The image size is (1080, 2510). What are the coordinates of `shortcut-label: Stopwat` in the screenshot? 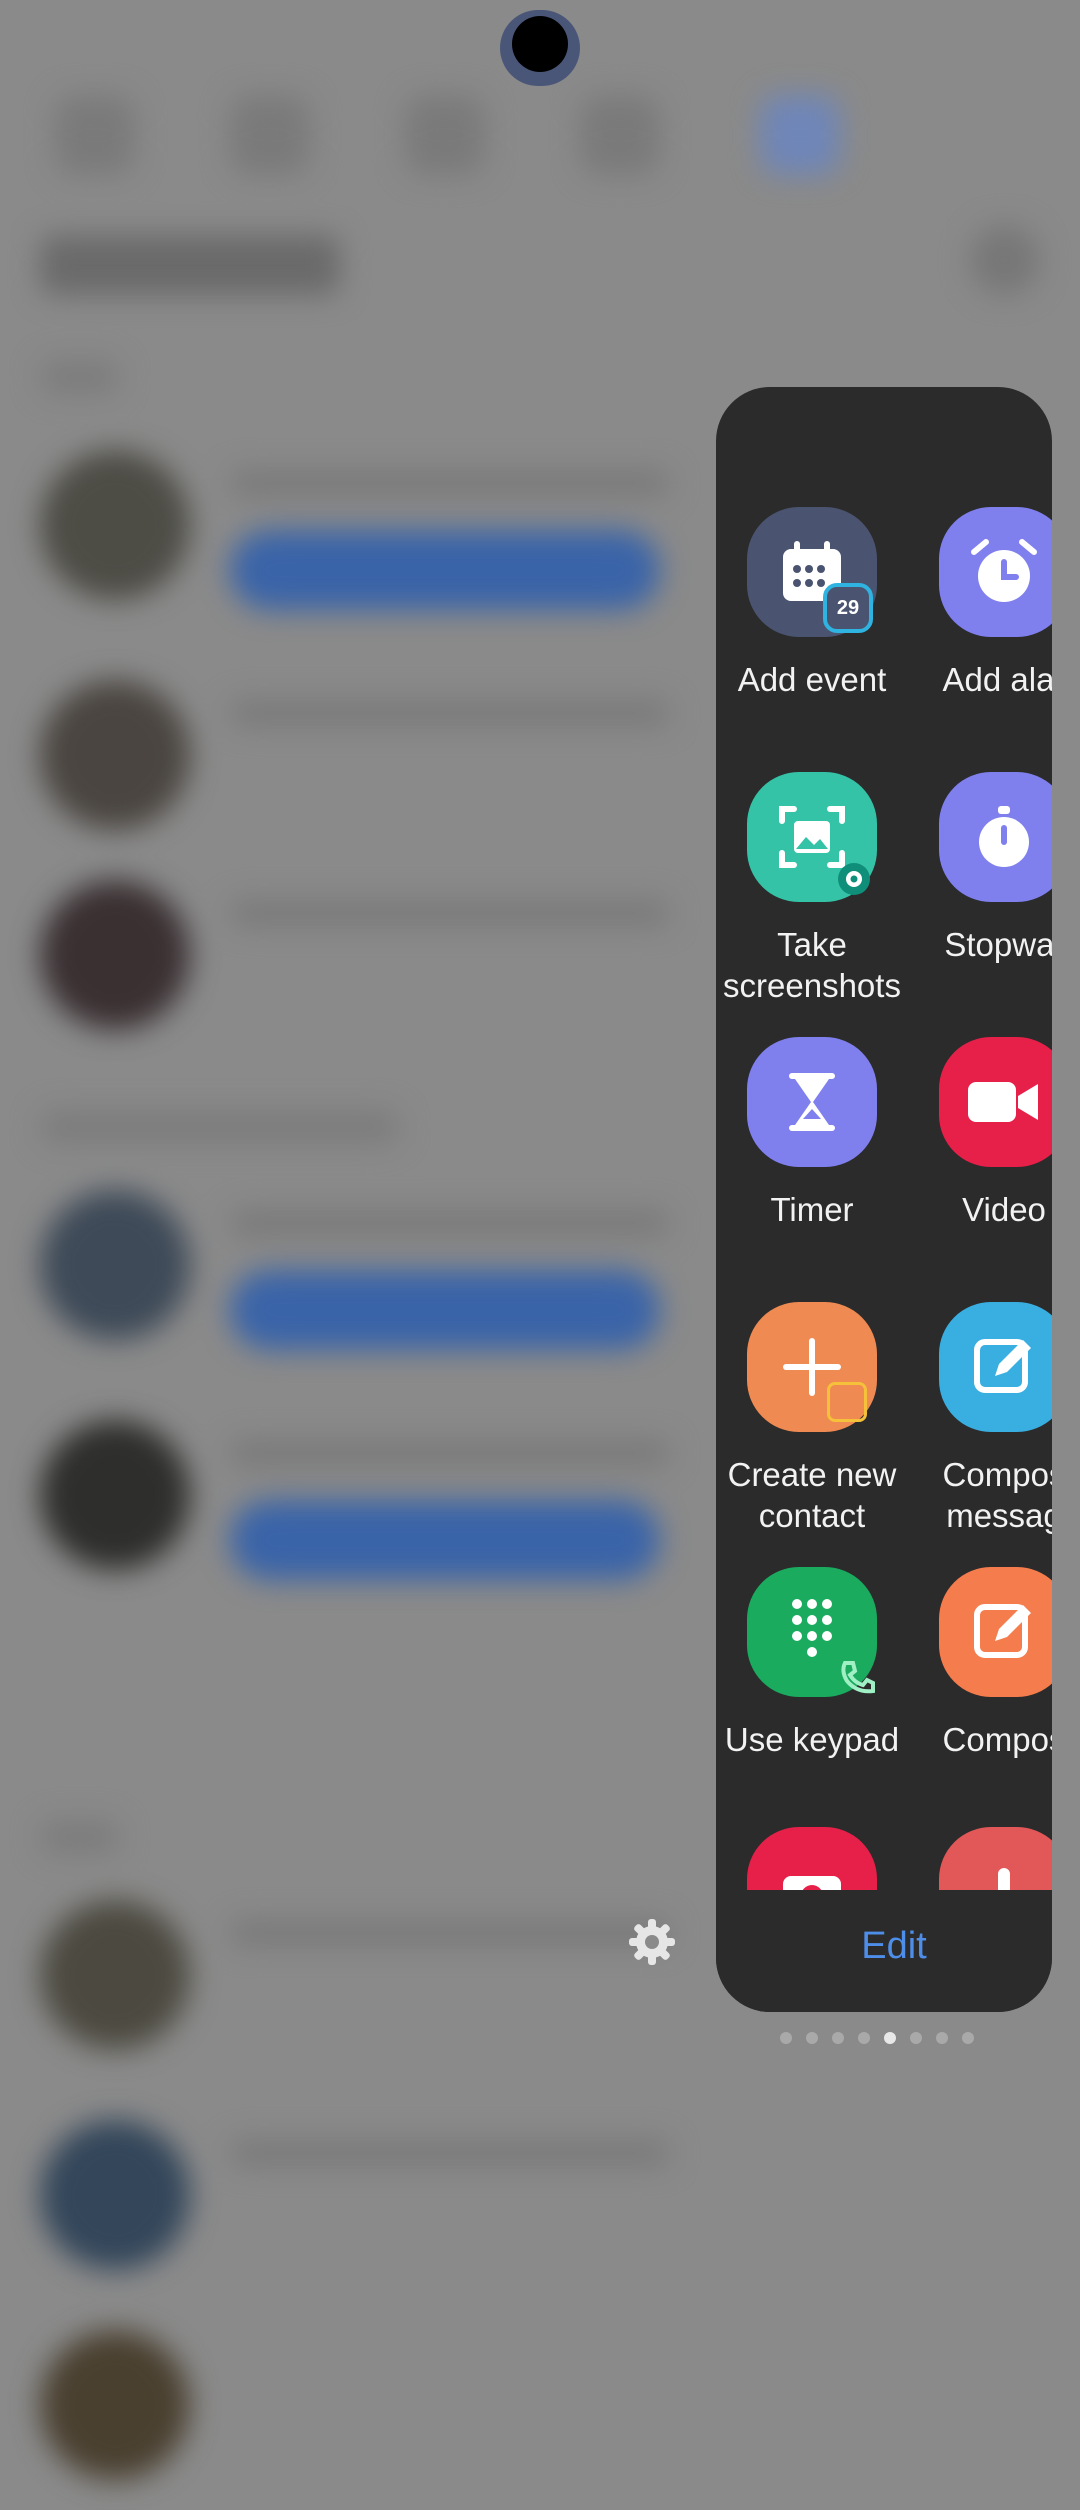 It's located at (998, 944).